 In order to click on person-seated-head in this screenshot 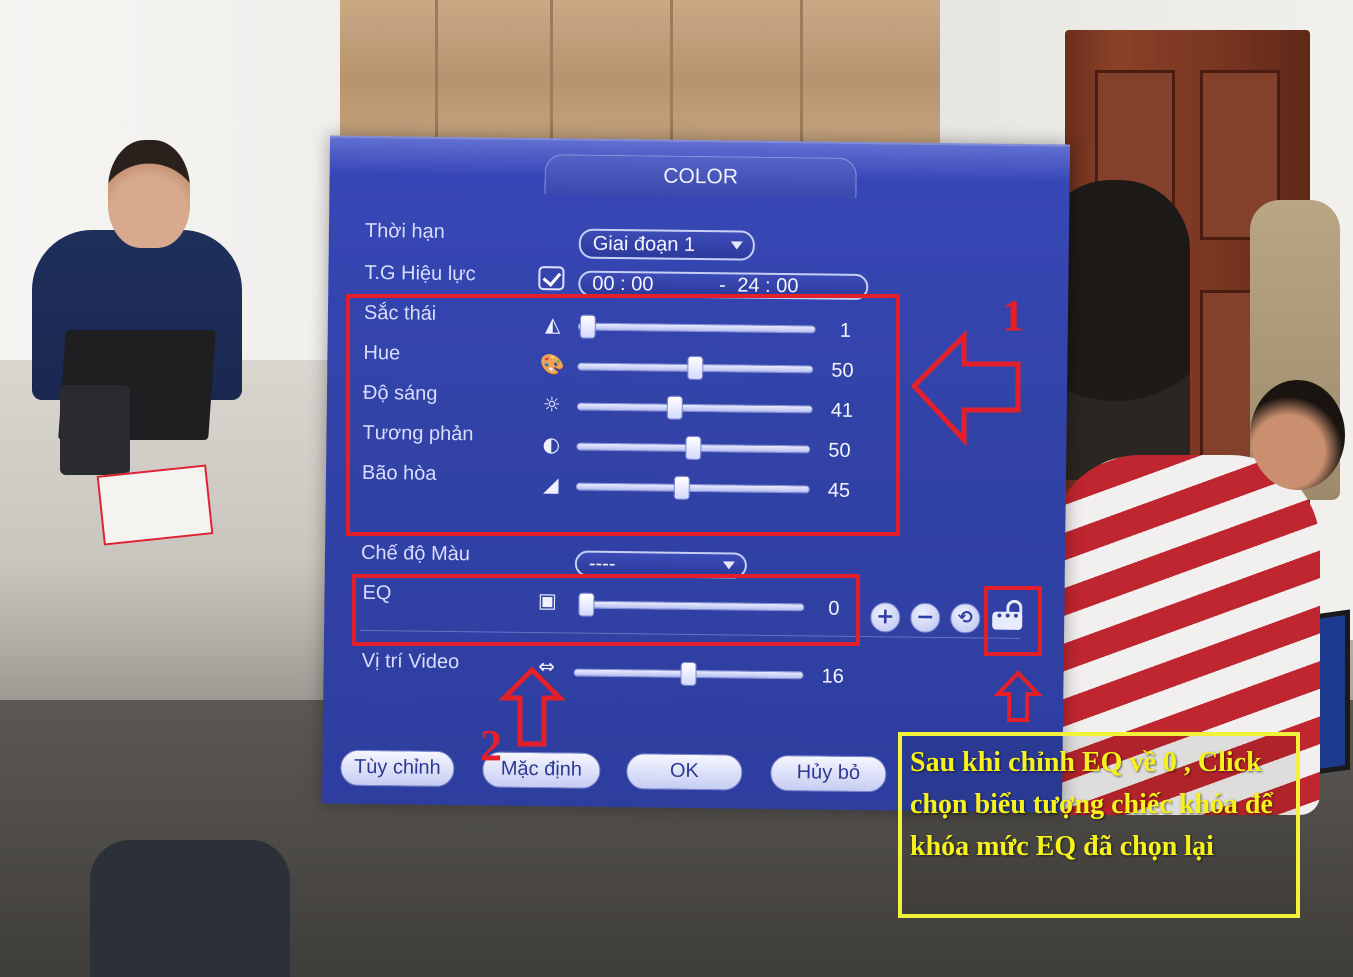, I will do `click(149, 194)`.